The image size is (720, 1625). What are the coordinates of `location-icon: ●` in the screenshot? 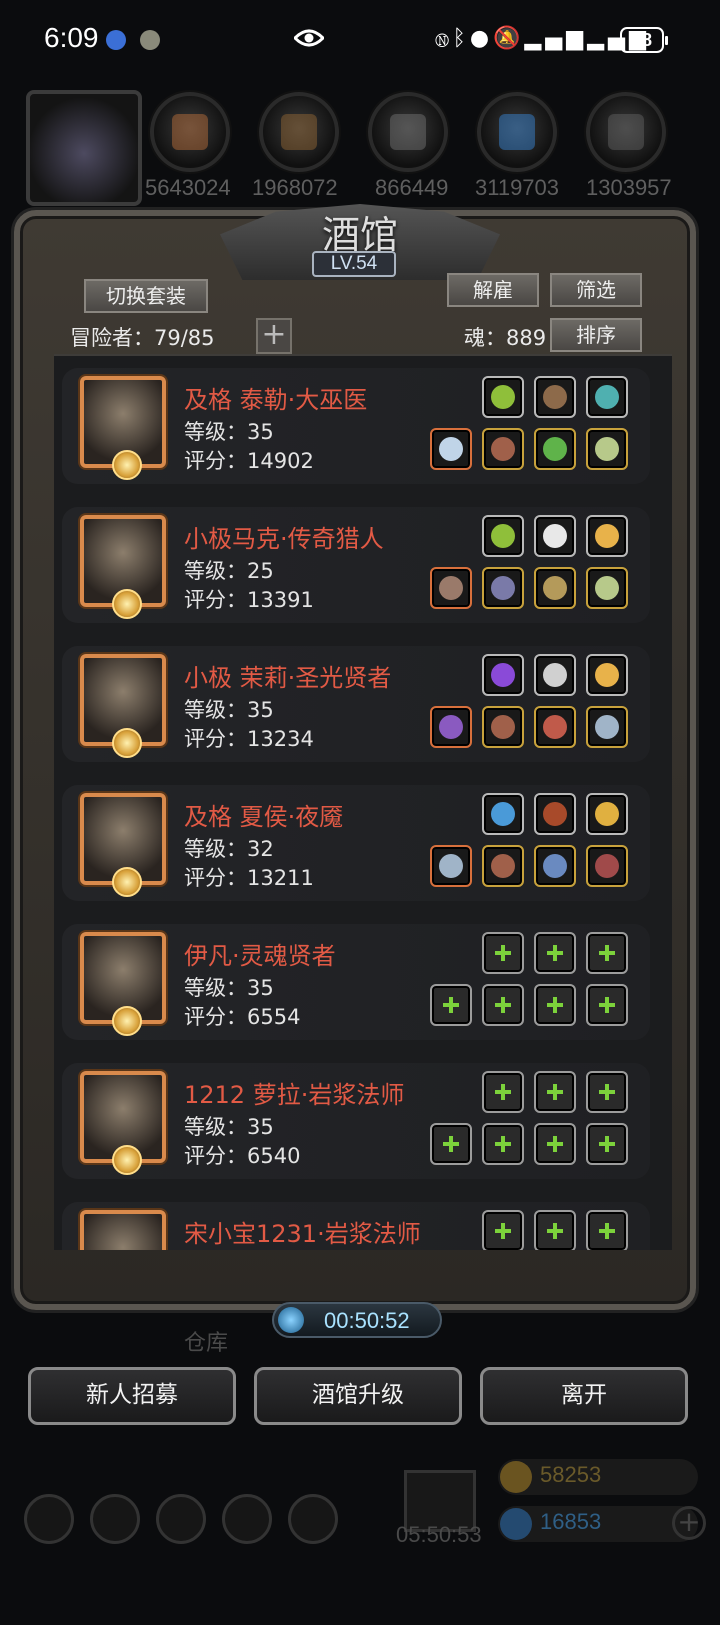 It's located at (481, 38).